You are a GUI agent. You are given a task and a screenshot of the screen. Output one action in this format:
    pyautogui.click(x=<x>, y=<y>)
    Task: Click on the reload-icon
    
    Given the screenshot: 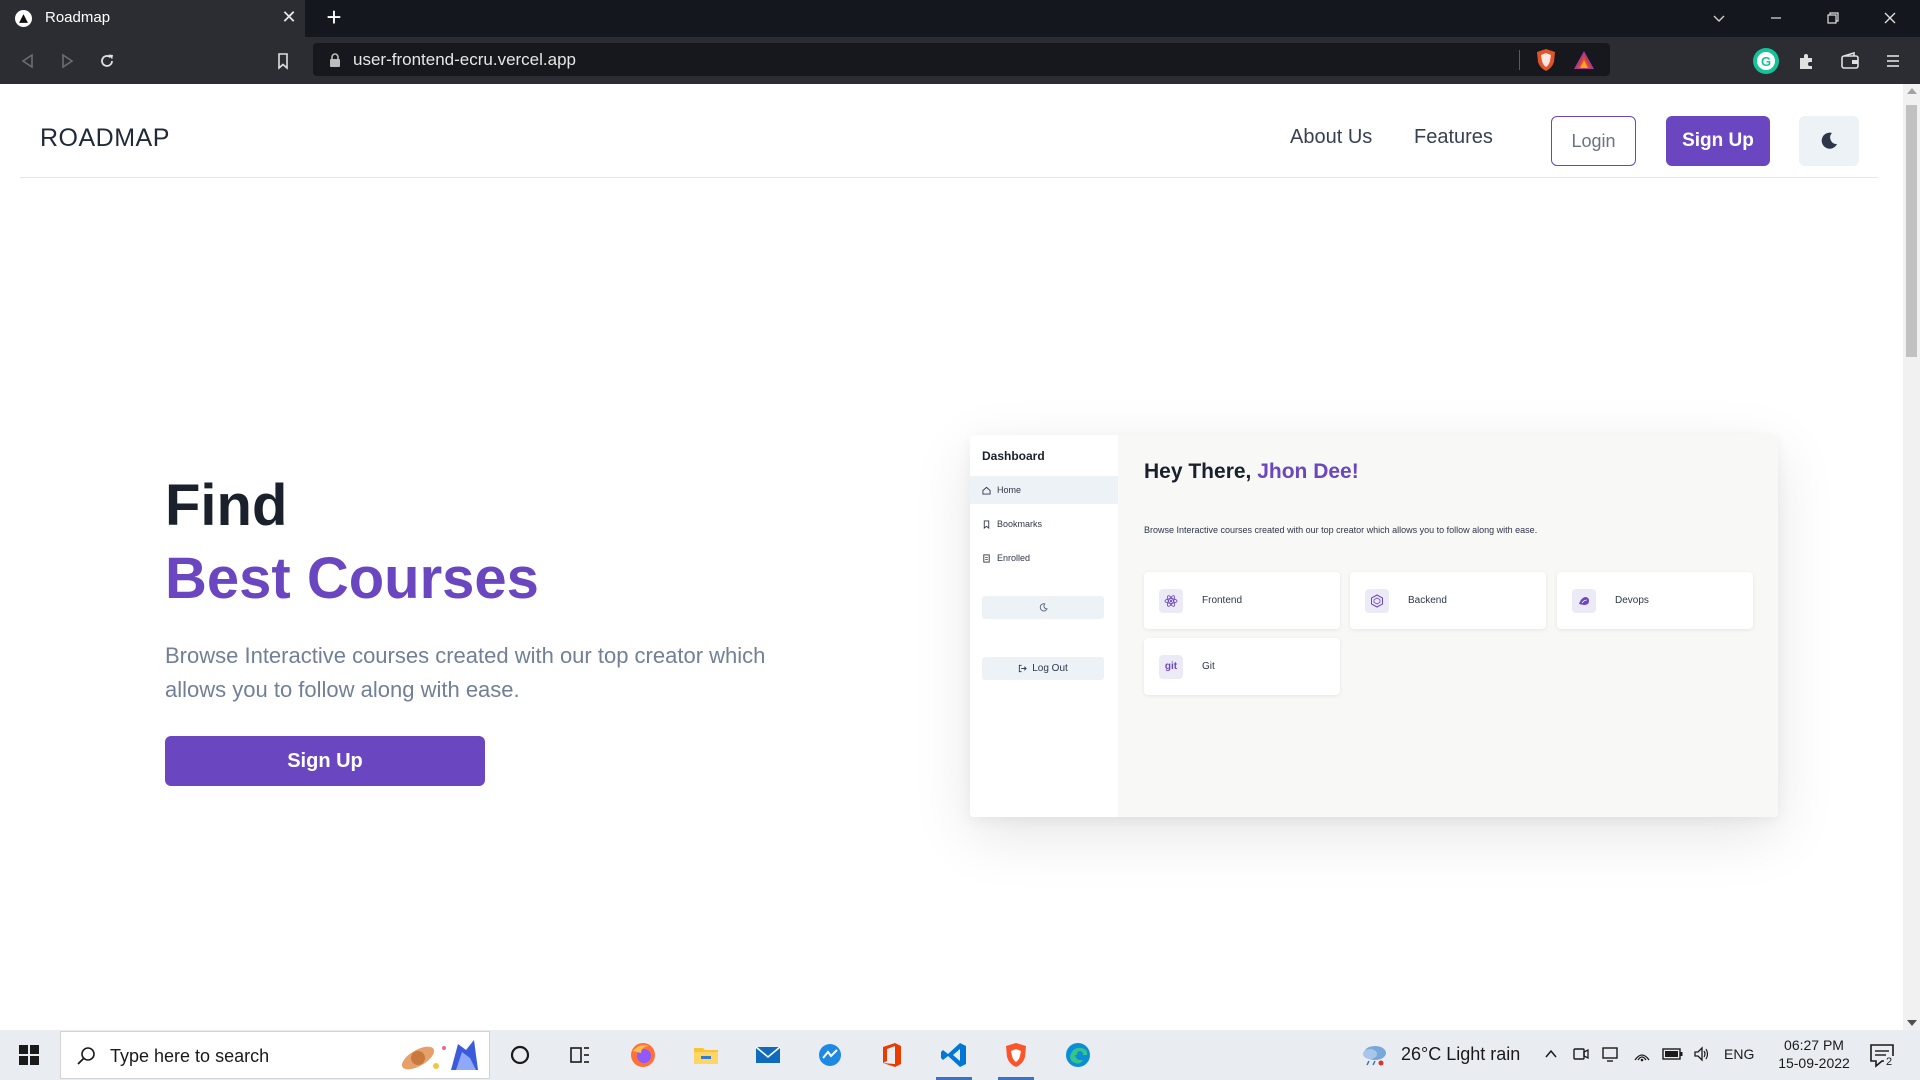 What is the action you would take?
    pyautogui.click(x=107, y=61)
    